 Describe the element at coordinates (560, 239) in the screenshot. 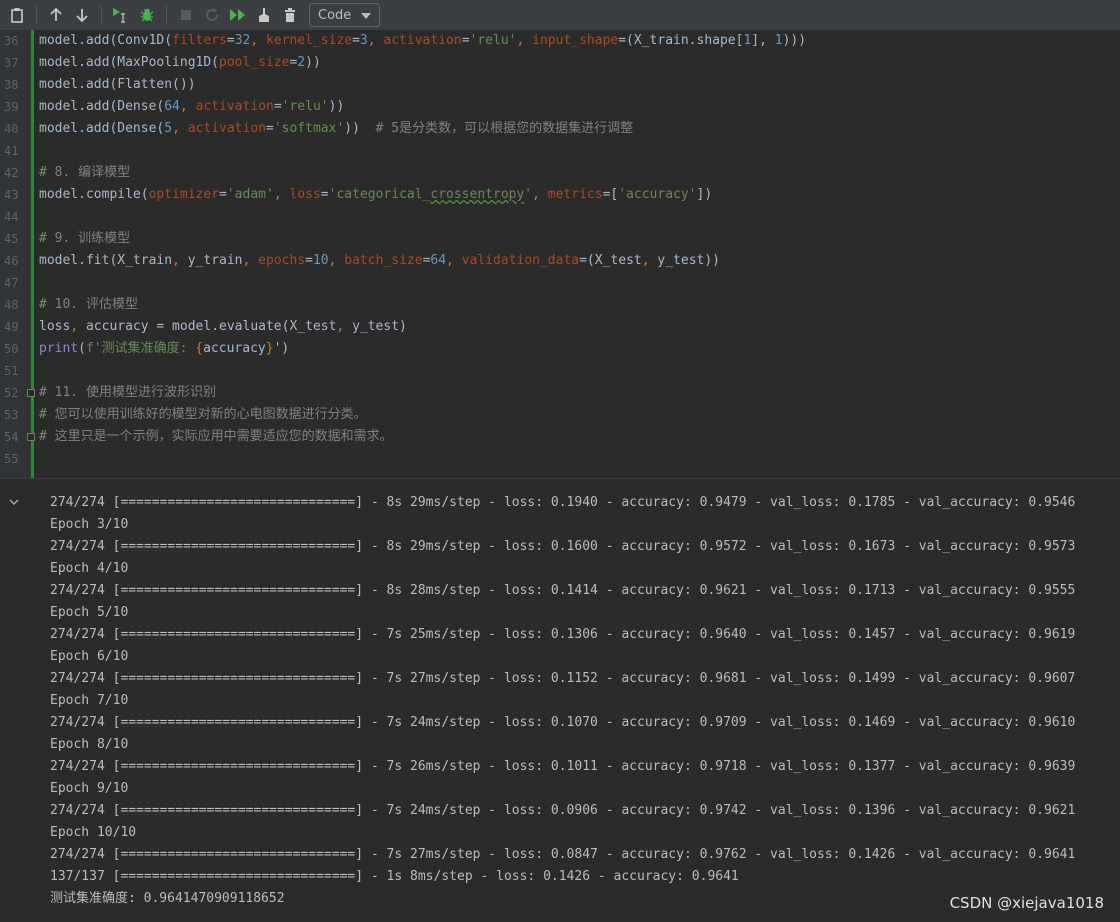

I see `code-line: 45 # 9. 训练模型` at that location.